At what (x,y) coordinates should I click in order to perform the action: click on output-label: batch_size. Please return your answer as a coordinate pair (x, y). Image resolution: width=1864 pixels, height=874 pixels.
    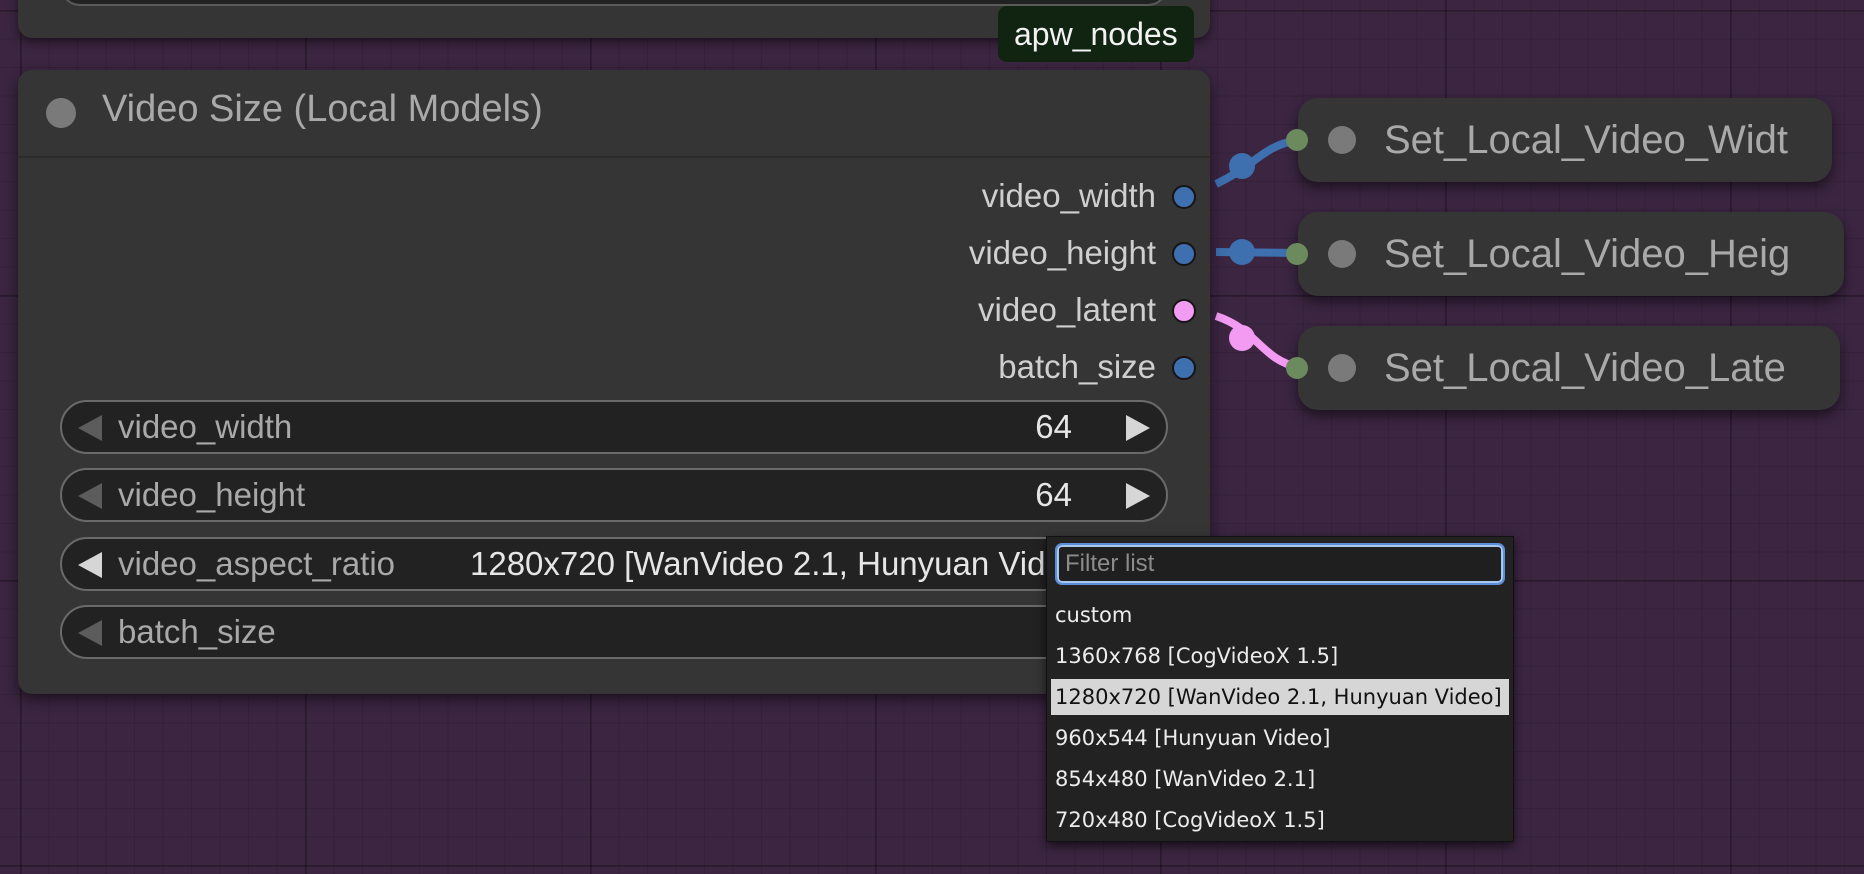
    Looking at the image, I should click on (1077, 366).